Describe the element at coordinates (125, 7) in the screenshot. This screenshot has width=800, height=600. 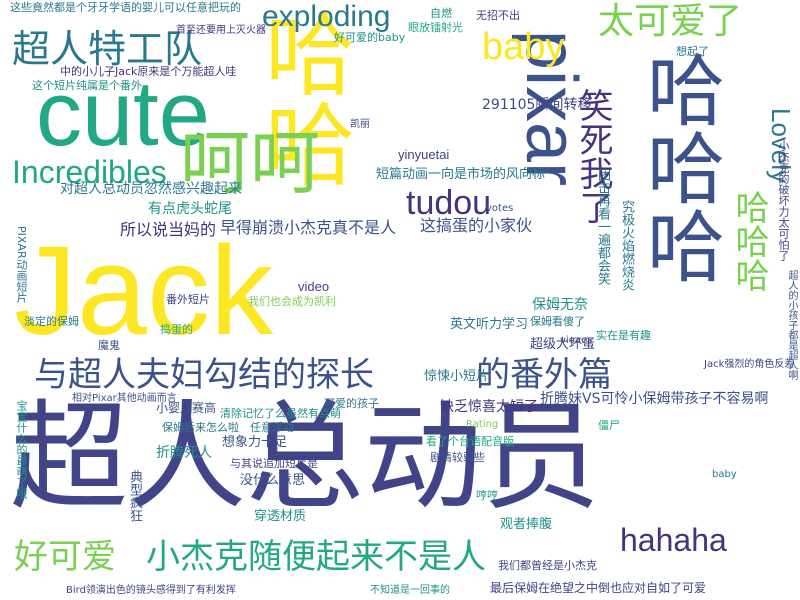
I see `cloud-word: 这些竟然都是个牙牙学语的婴儿可以任意把玩的` at that location.